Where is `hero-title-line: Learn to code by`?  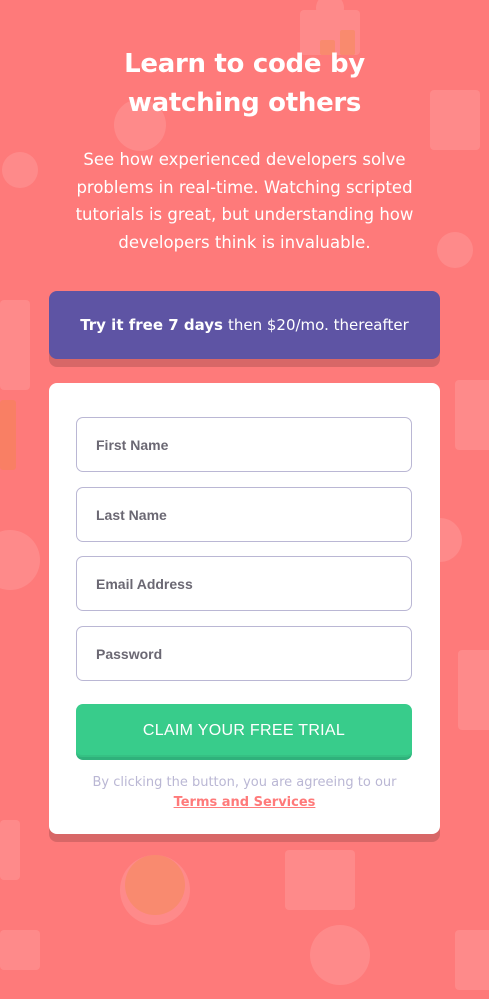
hero-title-line: Learn to code by is located at coordinates (244, 64).